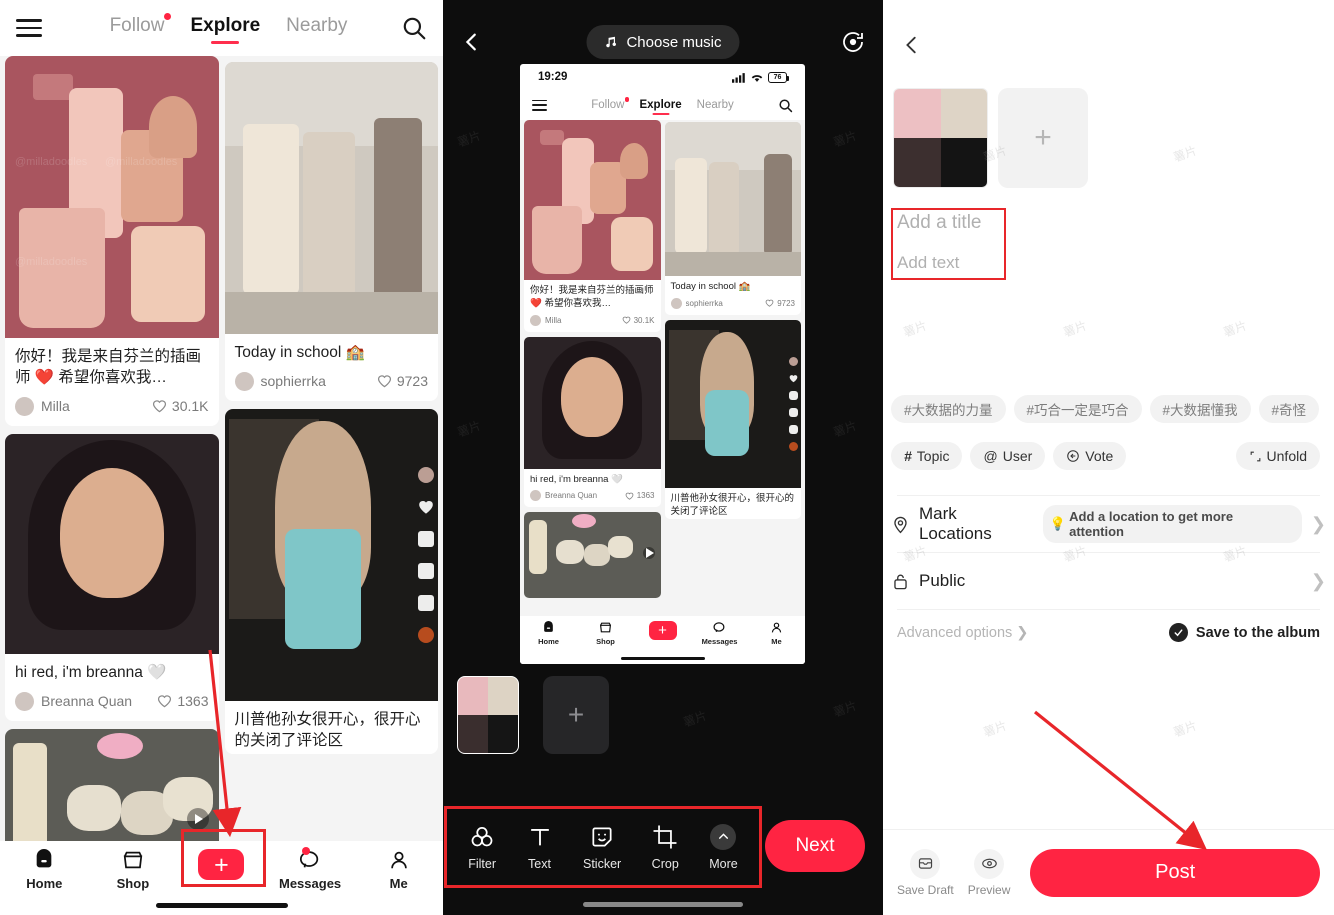 The image size is (1334, 915). Describe the element at coordinates (1244, 632) in the screenshot. I see `save-to-album-toggle: Save to the album` at that location.